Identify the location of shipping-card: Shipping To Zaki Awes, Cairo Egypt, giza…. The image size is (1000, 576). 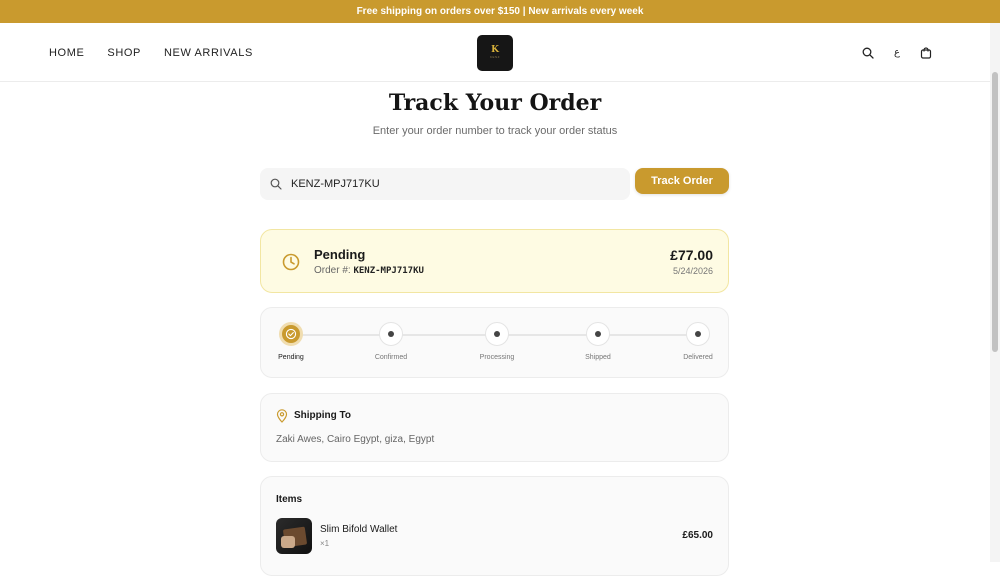
(494, 427).